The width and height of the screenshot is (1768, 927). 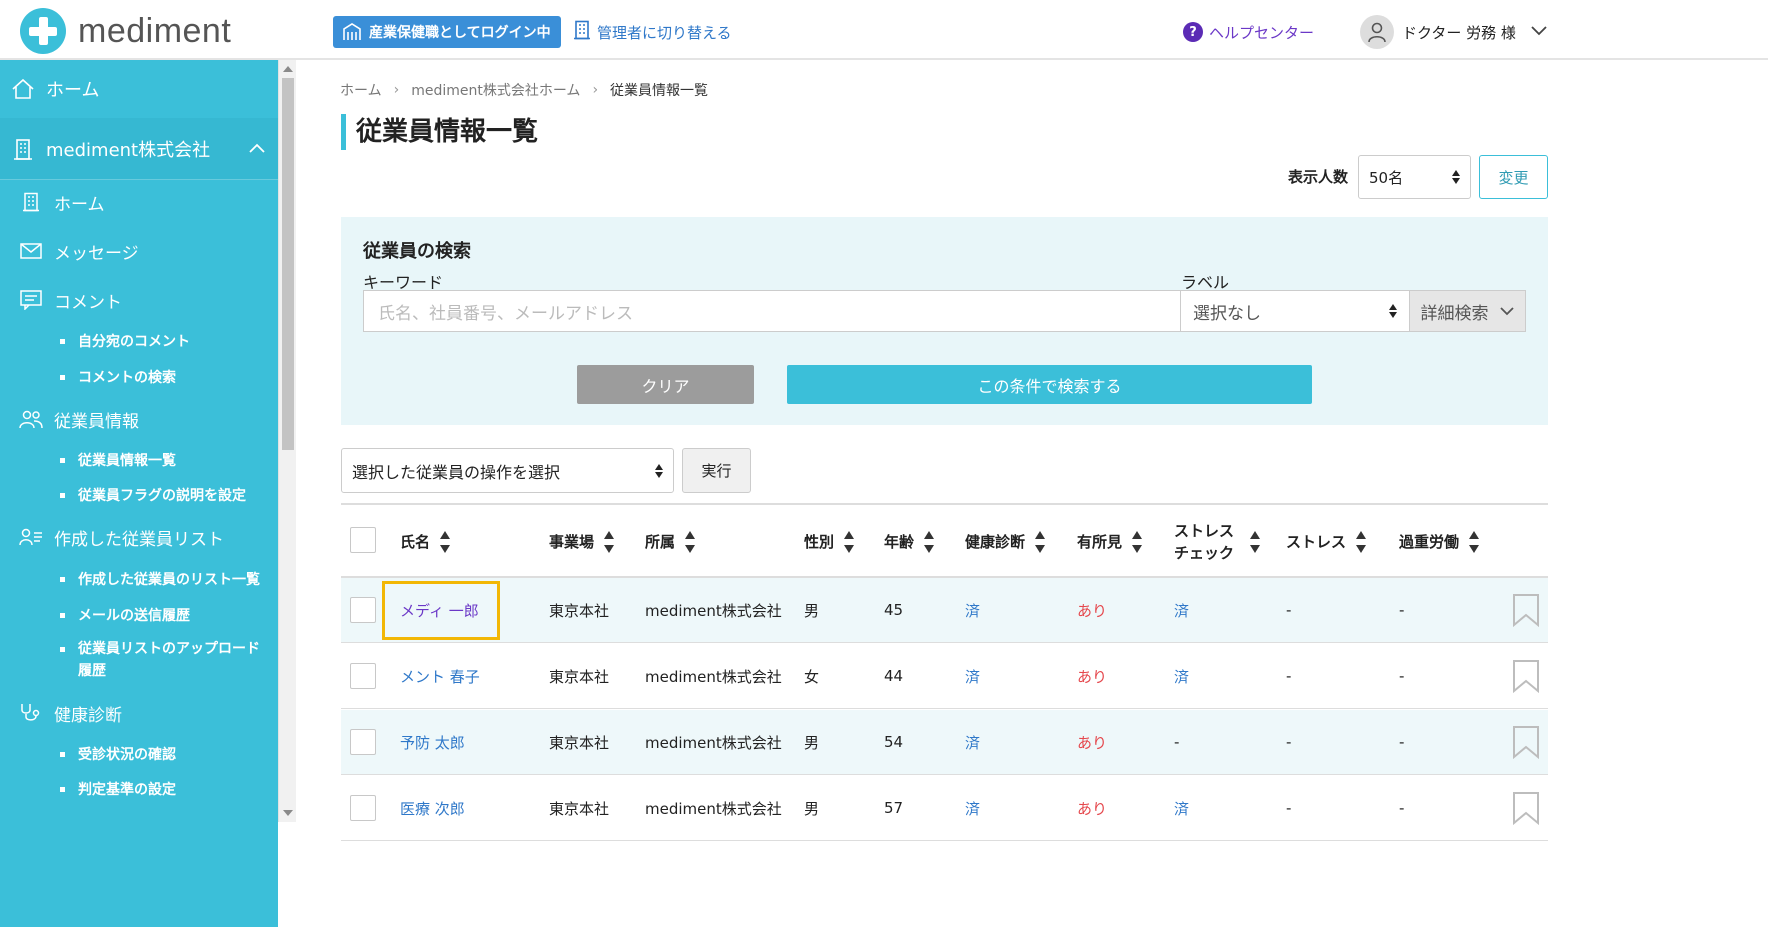 What do you see at coordinates (127, 790) in the screenshot?
I see `sidebar-item-criteria-label: 判定基準の設定` at bounding box center [127, 790].